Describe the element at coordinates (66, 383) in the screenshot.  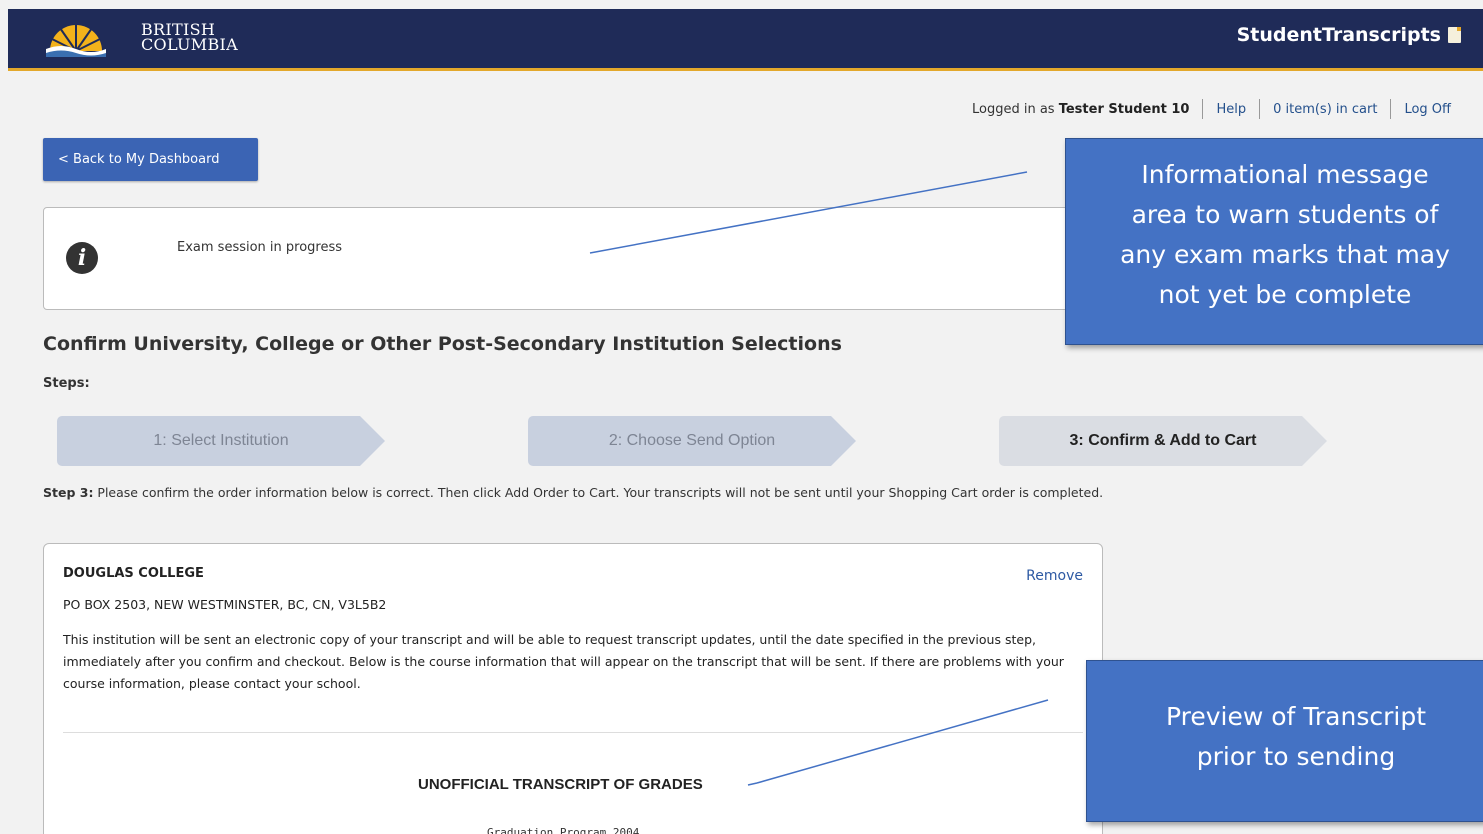
I see `steps-label: Steps:` at that location.